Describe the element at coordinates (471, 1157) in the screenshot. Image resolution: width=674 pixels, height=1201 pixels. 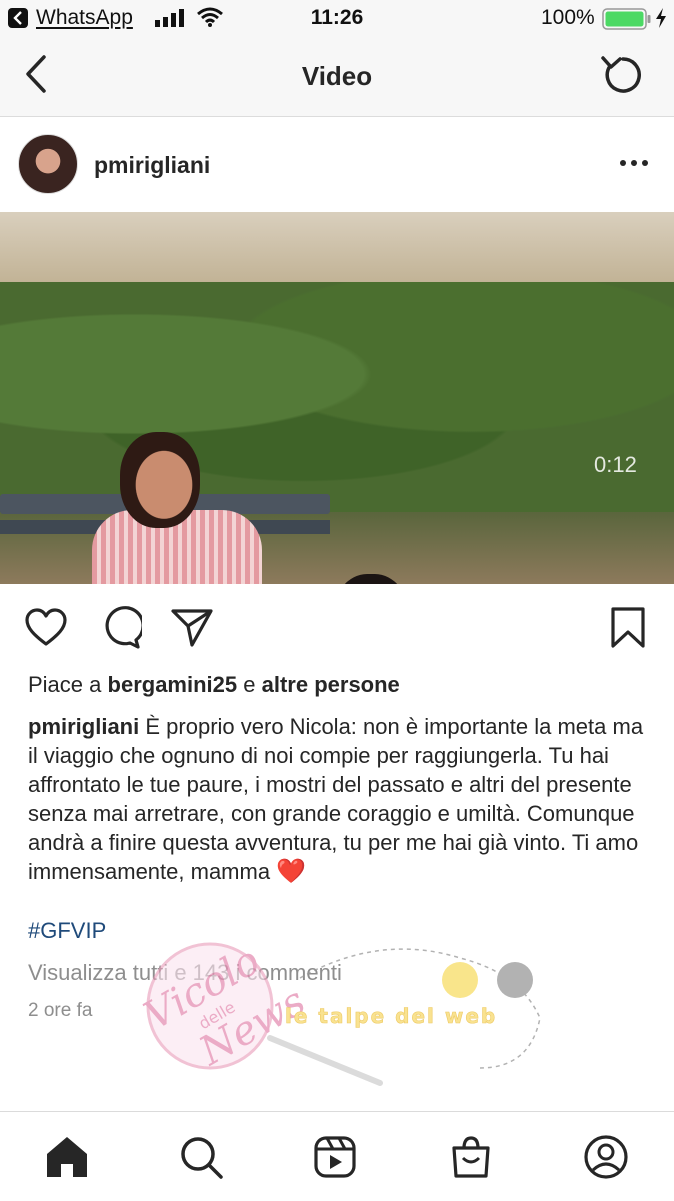
I see `shop-icon` at that location.